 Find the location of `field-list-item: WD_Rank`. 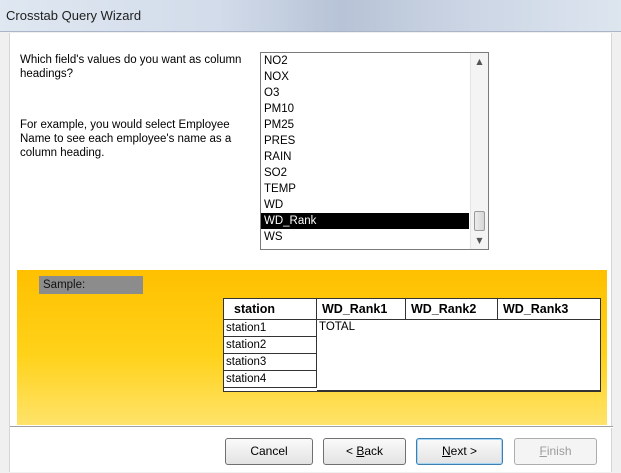

field-list-item: WD_Rank is located at coordinates (365, 221).